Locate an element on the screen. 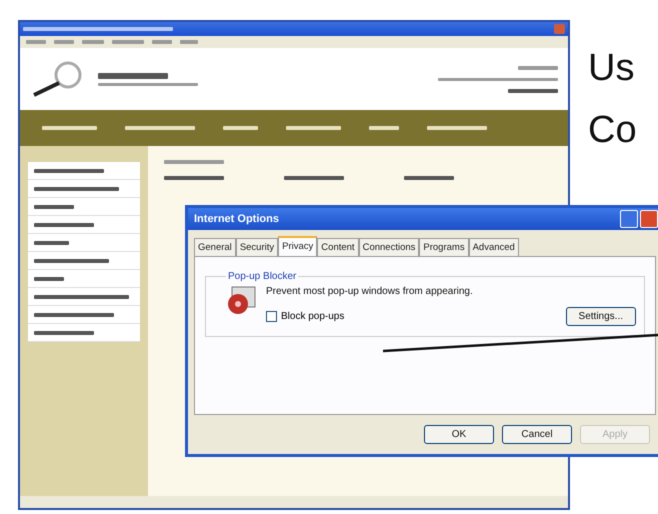 Image resolution: width=658 pixels, height=514 pixels. tab: Privacy is located at coordinates (298, 246).